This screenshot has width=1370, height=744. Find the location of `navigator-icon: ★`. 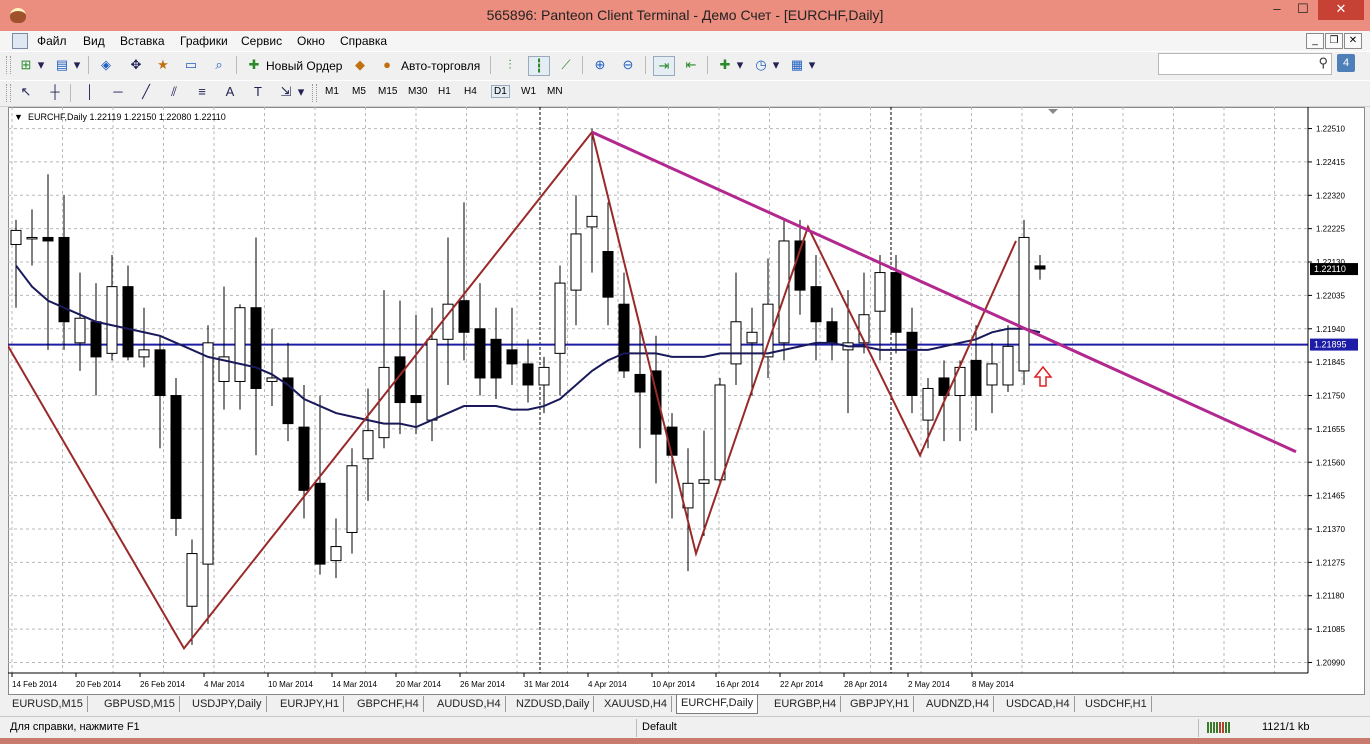

navigator-icon: ★ is located at coordinates (163, 65).